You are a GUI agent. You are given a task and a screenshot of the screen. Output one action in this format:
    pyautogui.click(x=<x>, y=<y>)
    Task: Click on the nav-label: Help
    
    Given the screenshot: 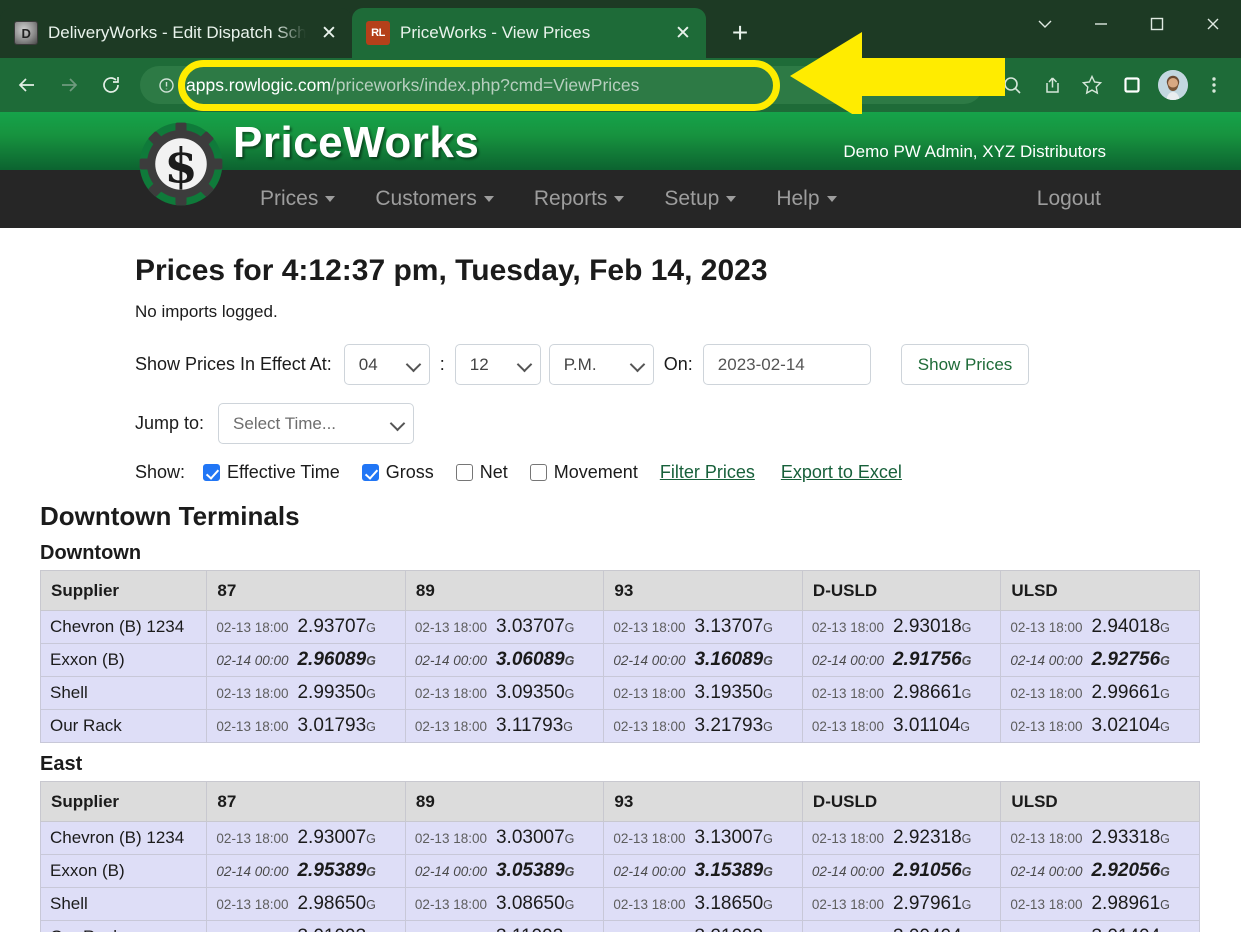 What is the action you would take?
    pyautogui.click(x=798, y=198)
    